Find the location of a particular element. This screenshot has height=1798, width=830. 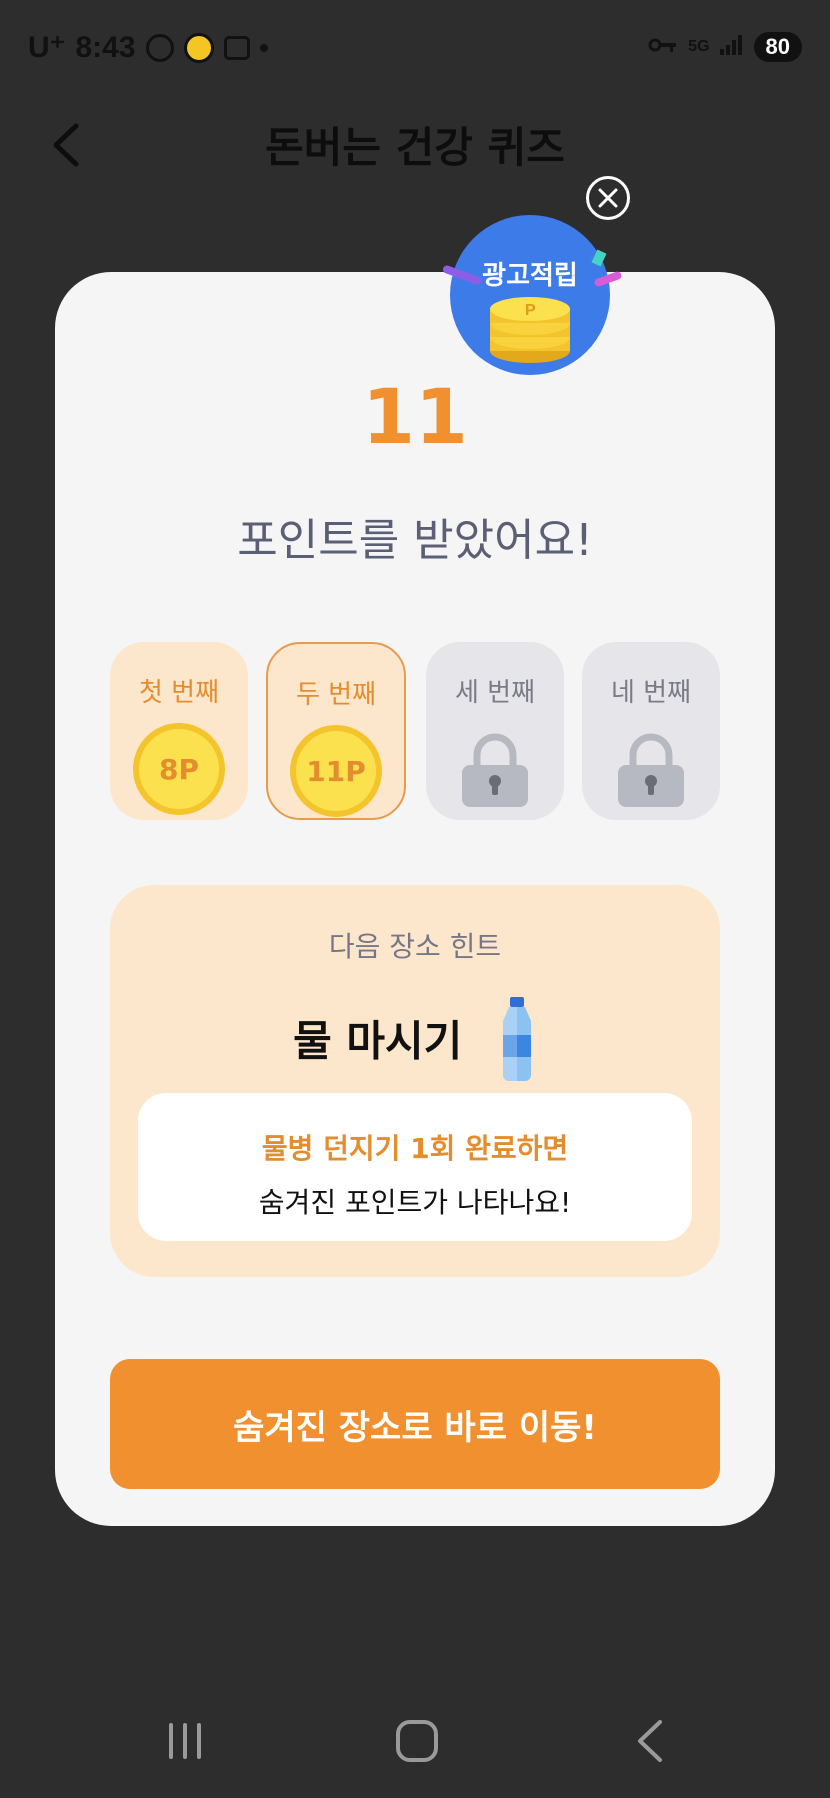

page-title: 돈버는 건강 퀴즈 is located at coordinates (415, 147).